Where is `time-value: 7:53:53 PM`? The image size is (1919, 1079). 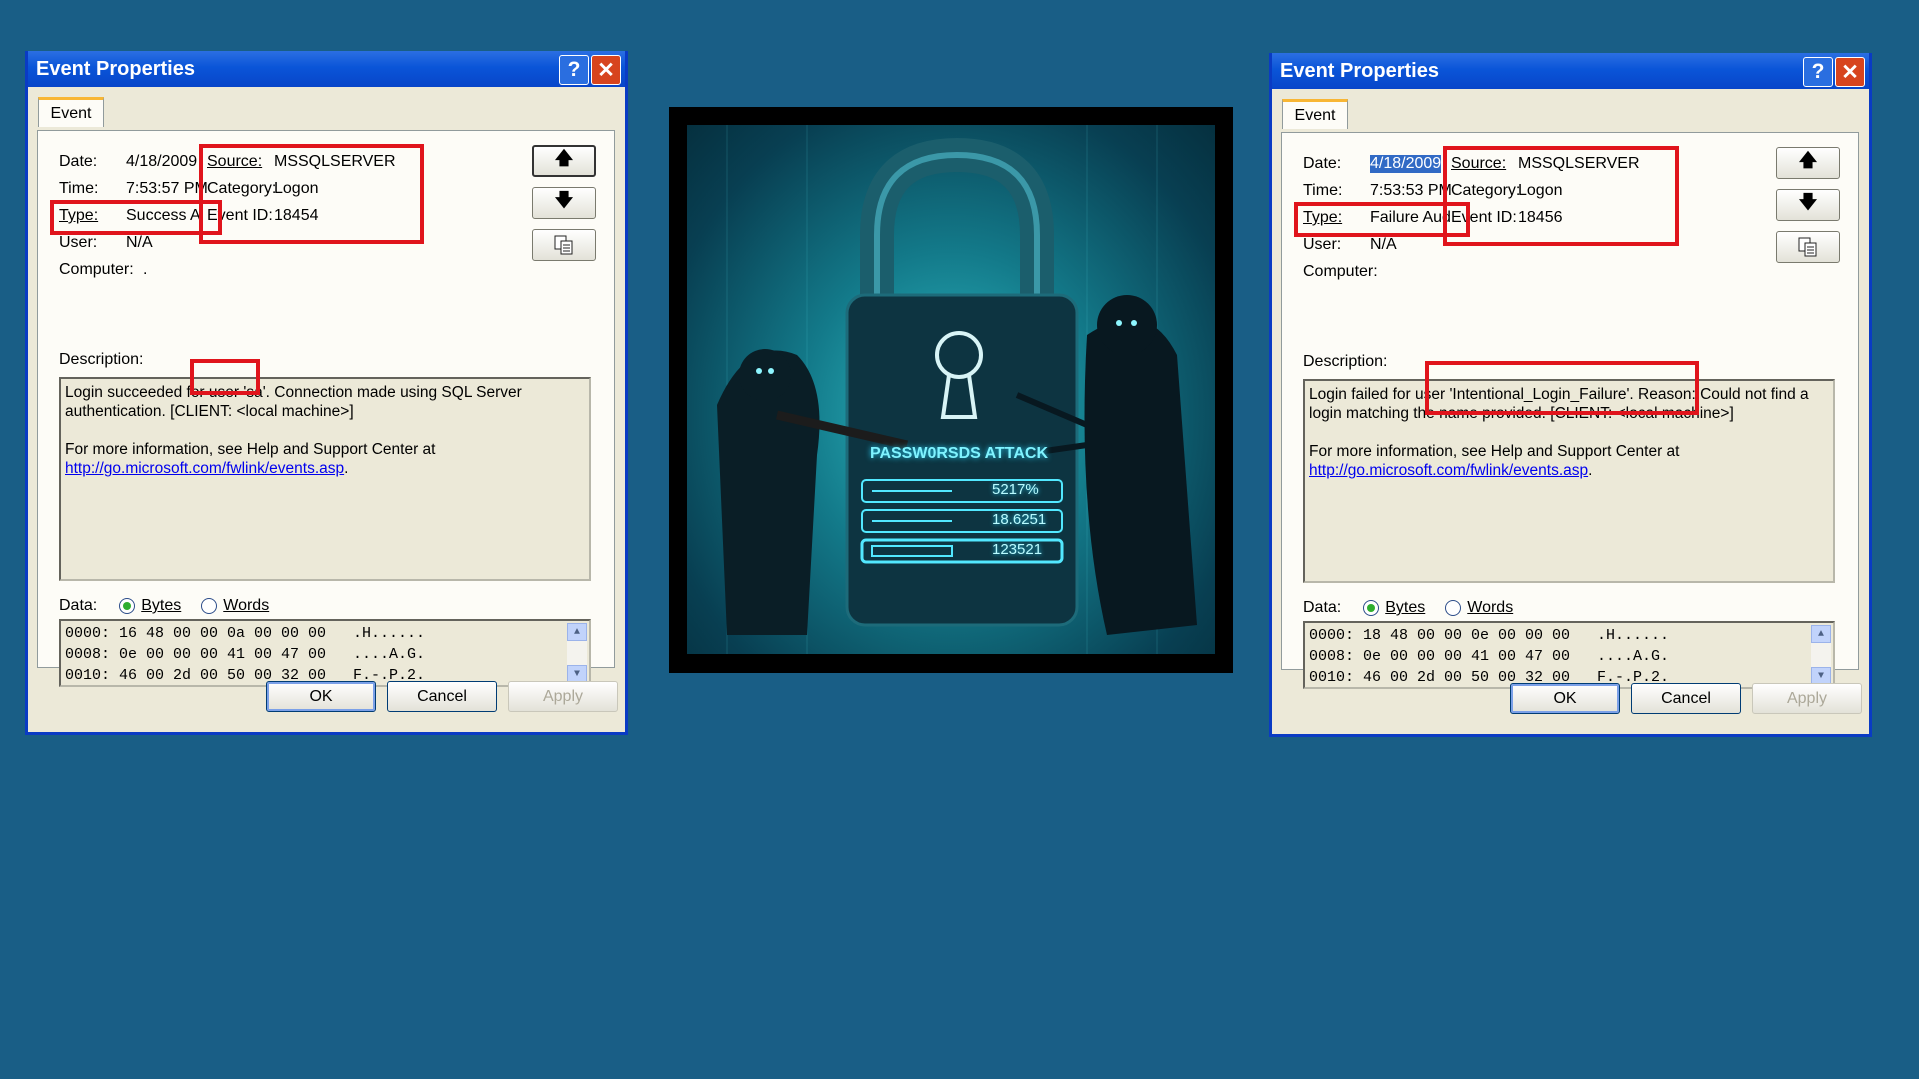
time-value: 7:53:53 PM is located at coordinates (1411, 190).